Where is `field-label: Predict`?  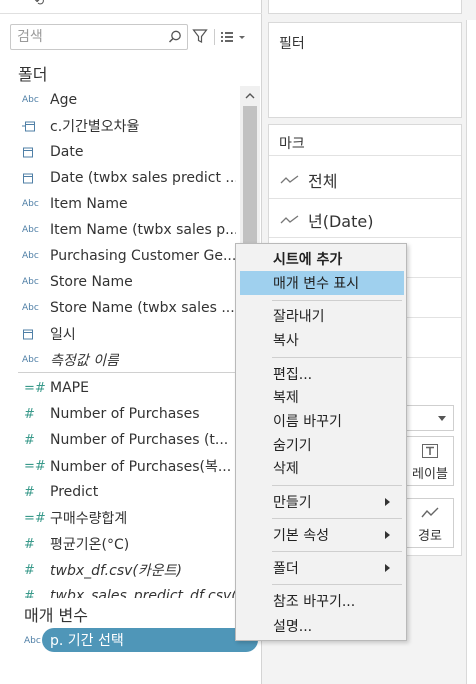 field-label: Predict is located at coordinates (74, 492).